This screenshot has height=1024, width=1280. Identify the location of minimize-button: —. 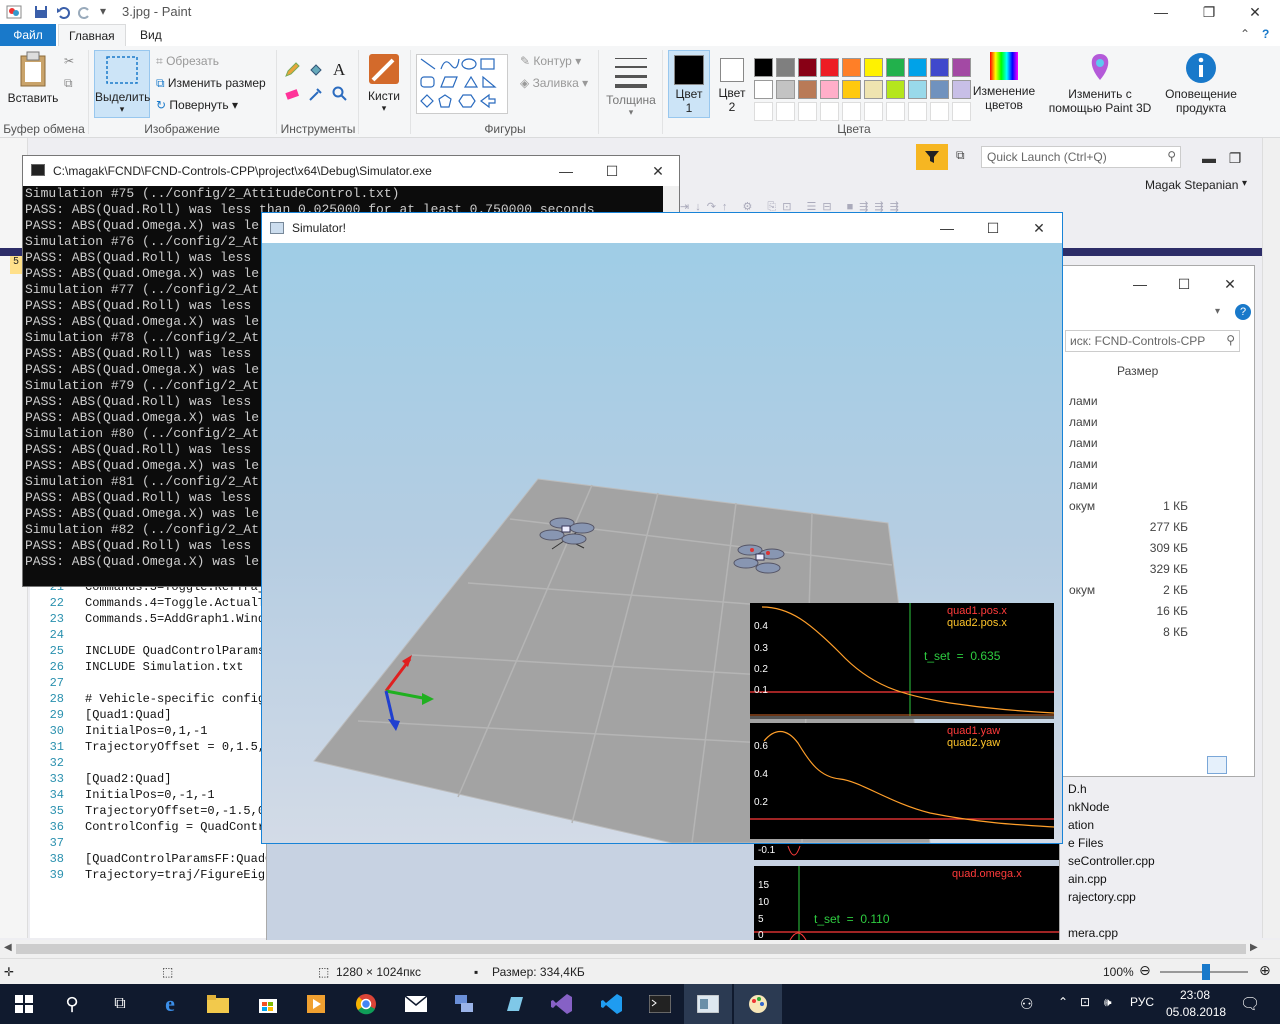
(1161, 12).